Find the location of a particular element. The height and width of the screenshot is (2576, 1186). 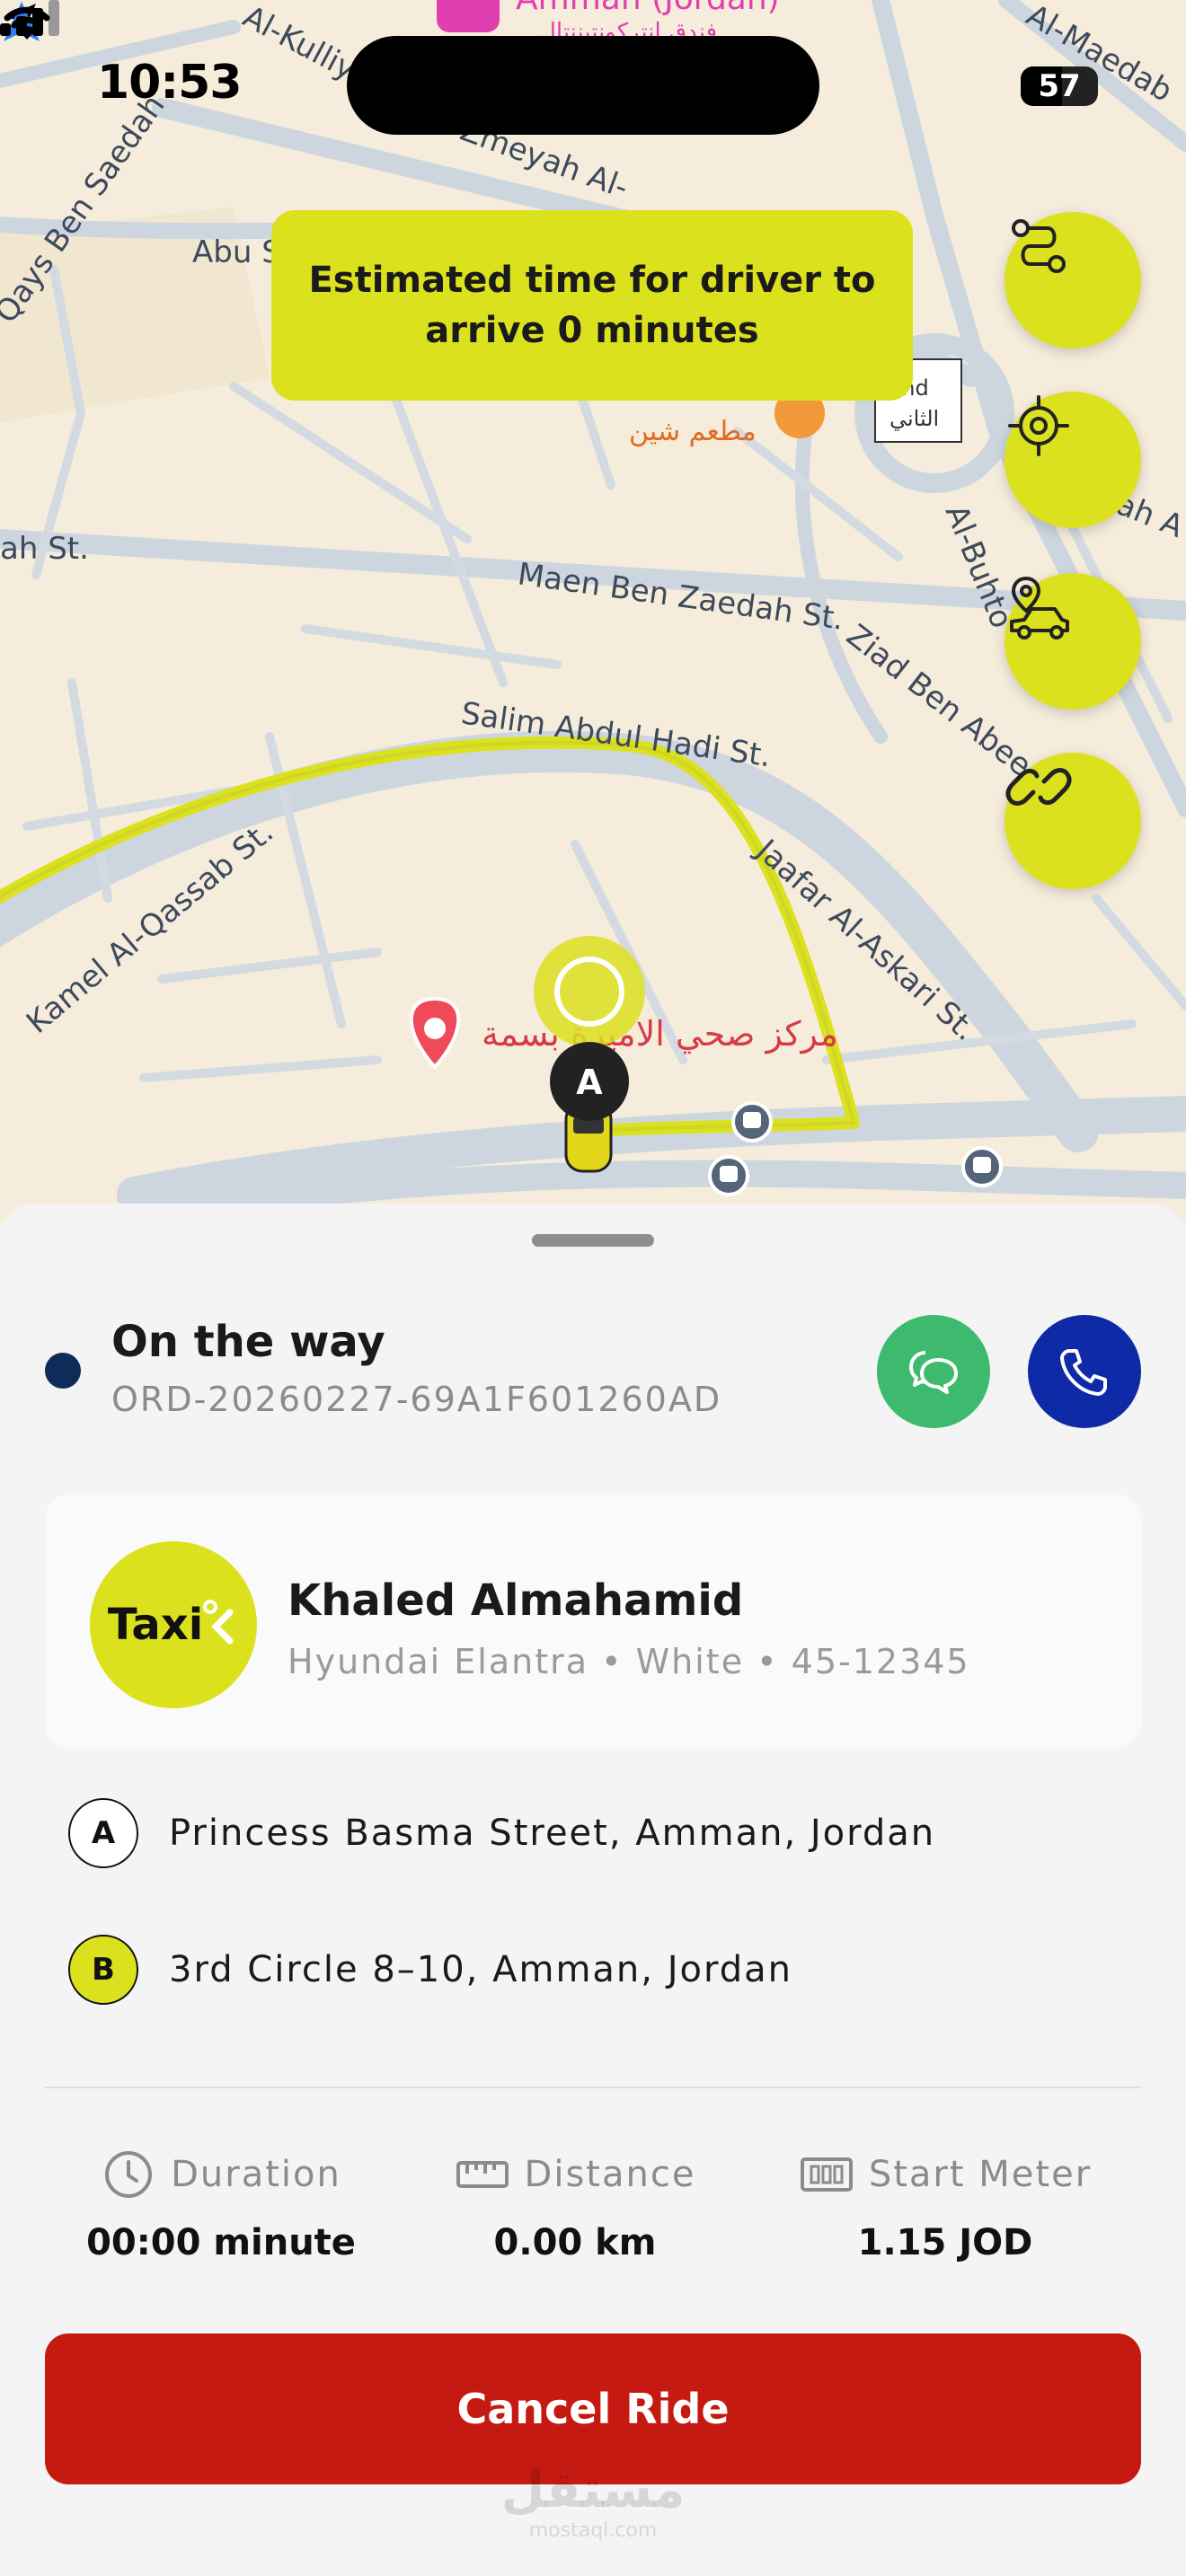

taxi-logo-mark-icon is located at coordinates (218, 1622).